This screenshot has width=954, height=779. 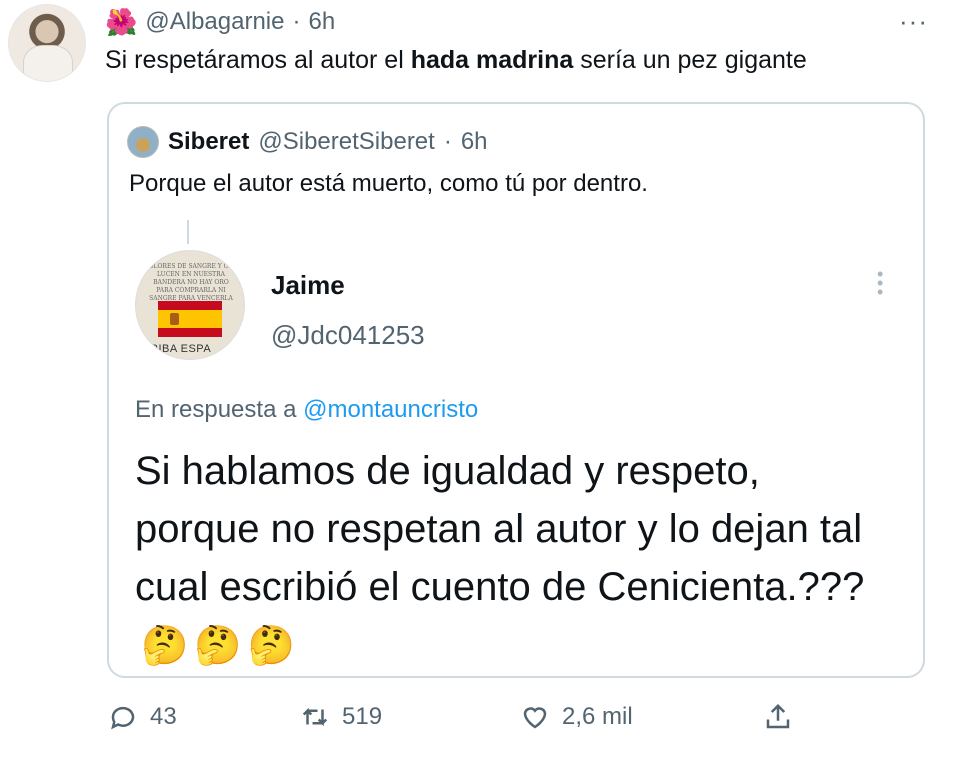 I want to click on author-avatar, so click(x=47, y=43).